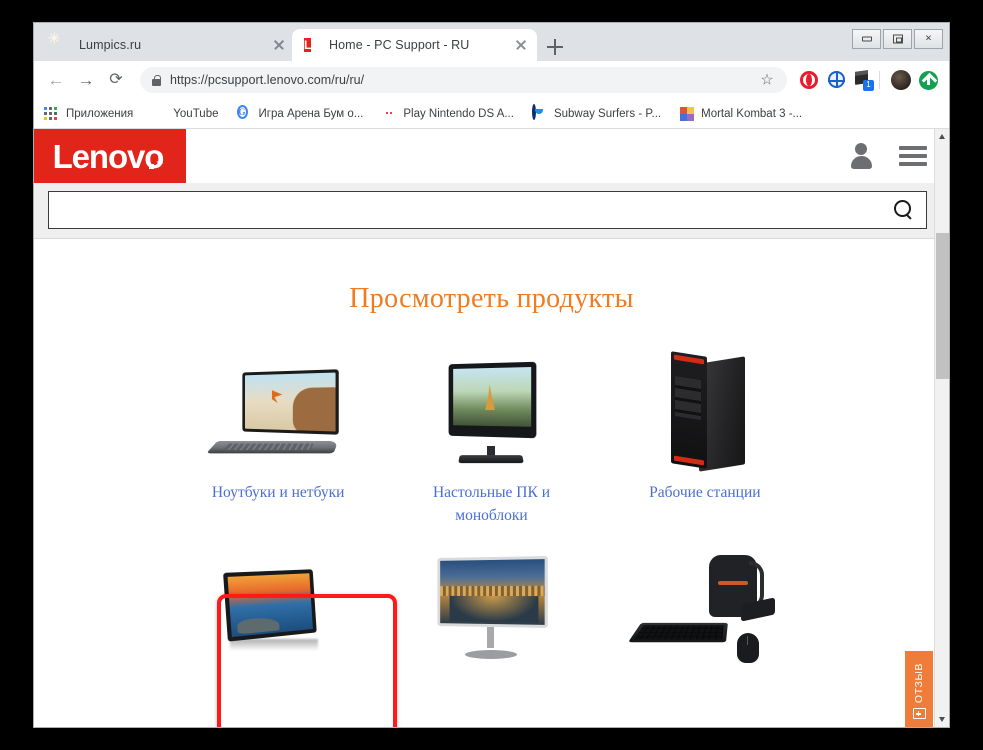  Describe the element at coordinates (159, 164) in the screenshot. I see `trademark-symbol: ™` at that location.